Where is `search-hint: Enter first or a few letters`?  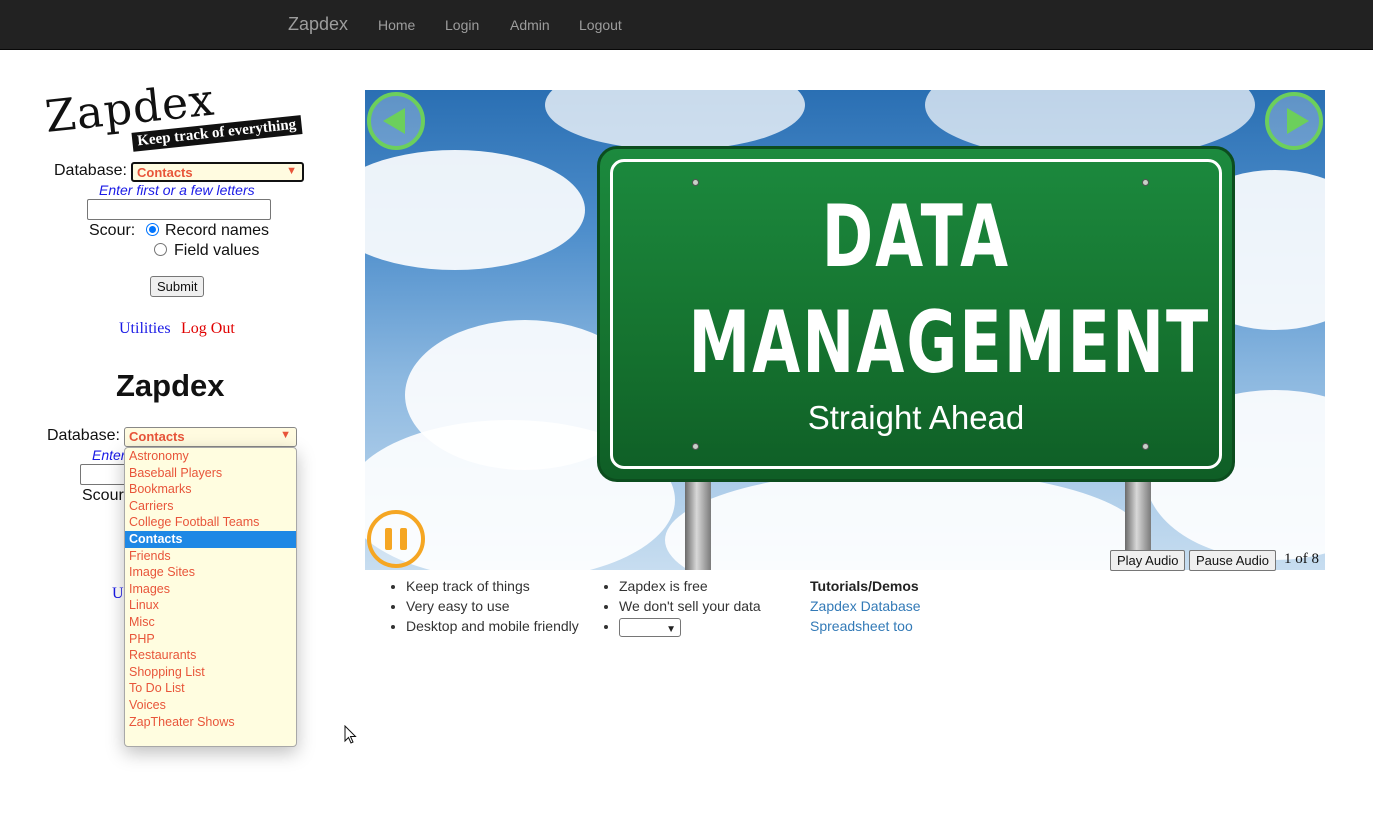 search-hint: Enter first or a few letters is located at coordinates (177, 190).